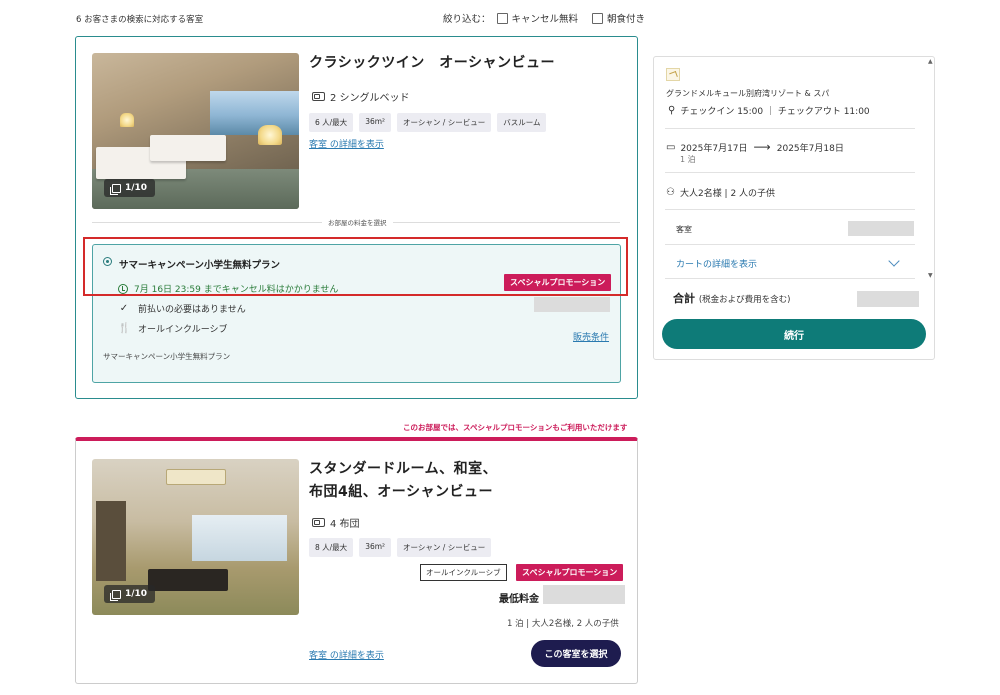 This screenshot has height=695, width=1000. What do you see at coordinates (195, 131) in the screenshot?
I see `room1-photo: 1/10` at bounding box center [195, 131].